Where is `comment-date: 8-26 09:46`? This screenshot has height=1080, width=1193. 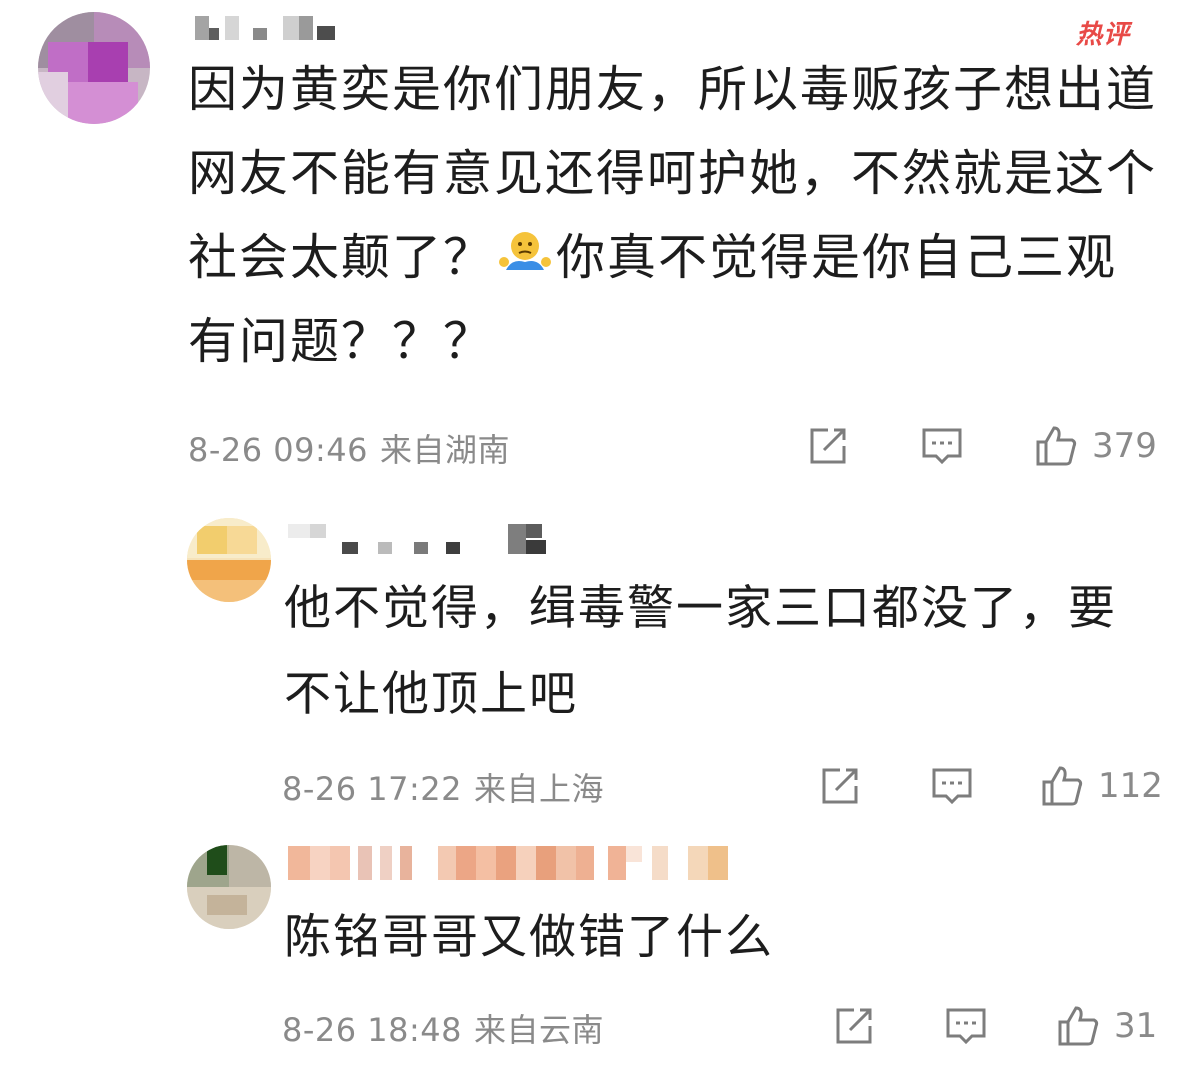
comment-date: 8-26 09:46 is located at coordinates (278, 450).